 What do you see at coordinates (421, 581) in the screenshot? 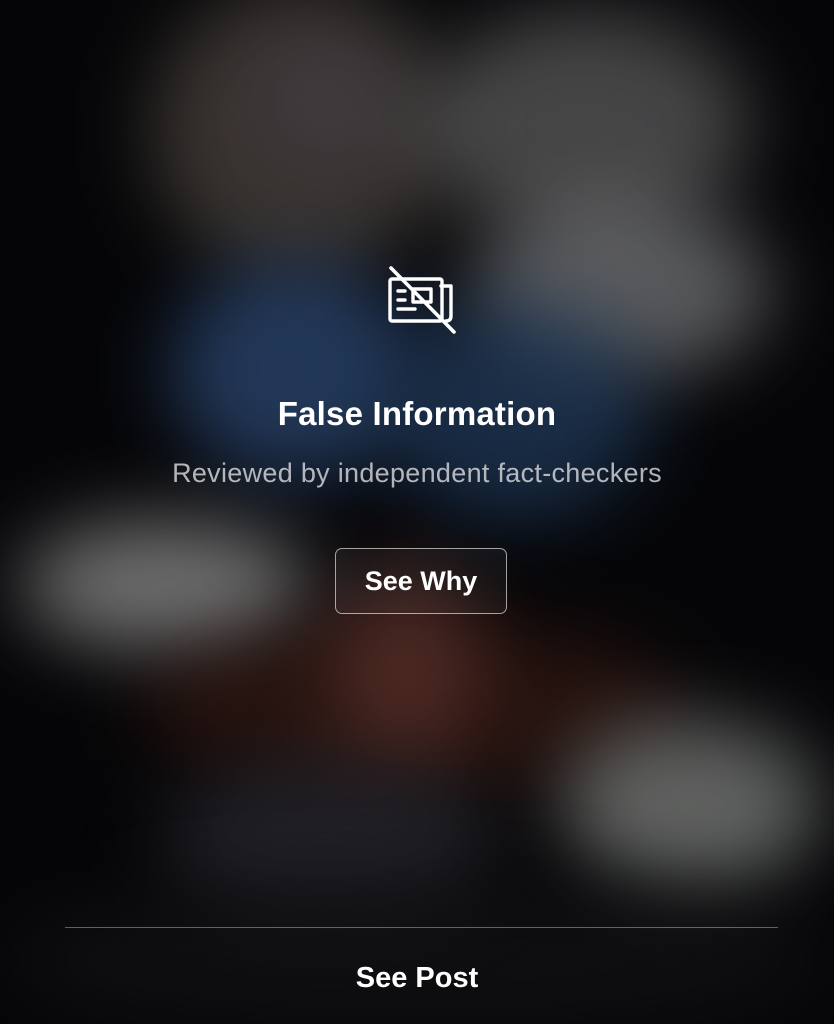
I see `see-why-button: See Why` at bounding box center [421, 581].